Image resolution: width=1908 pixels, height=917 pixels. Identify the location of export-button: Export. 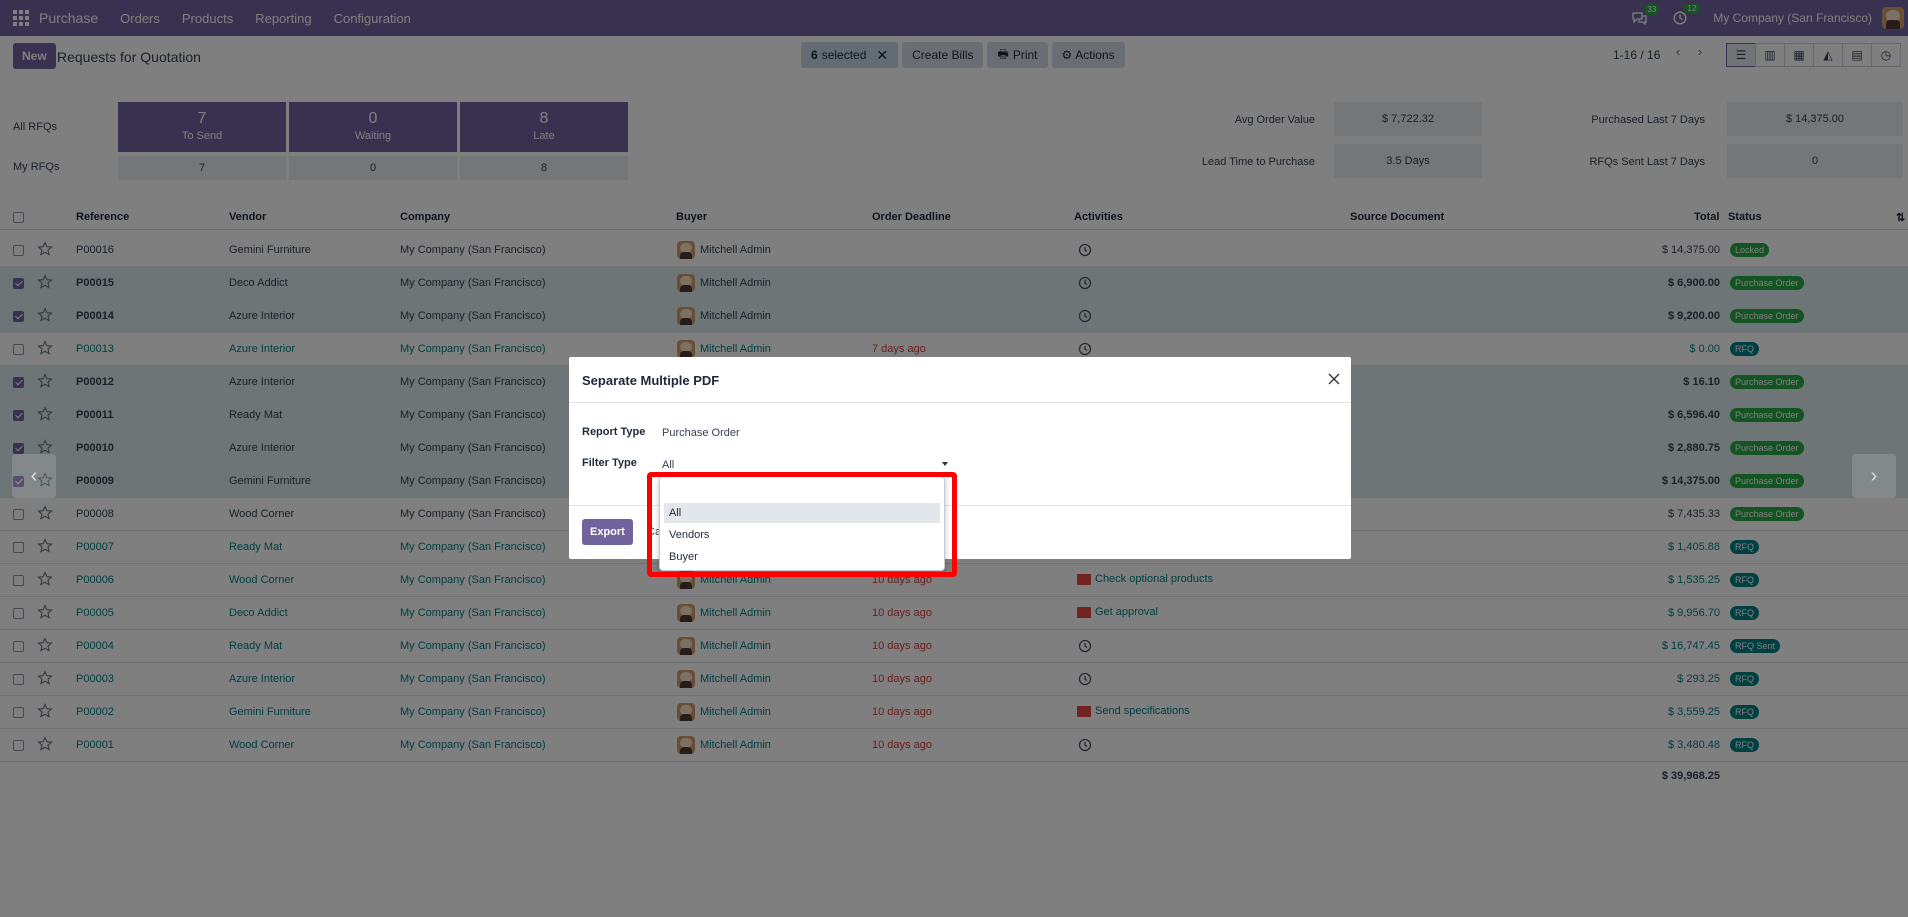
(607, 532).